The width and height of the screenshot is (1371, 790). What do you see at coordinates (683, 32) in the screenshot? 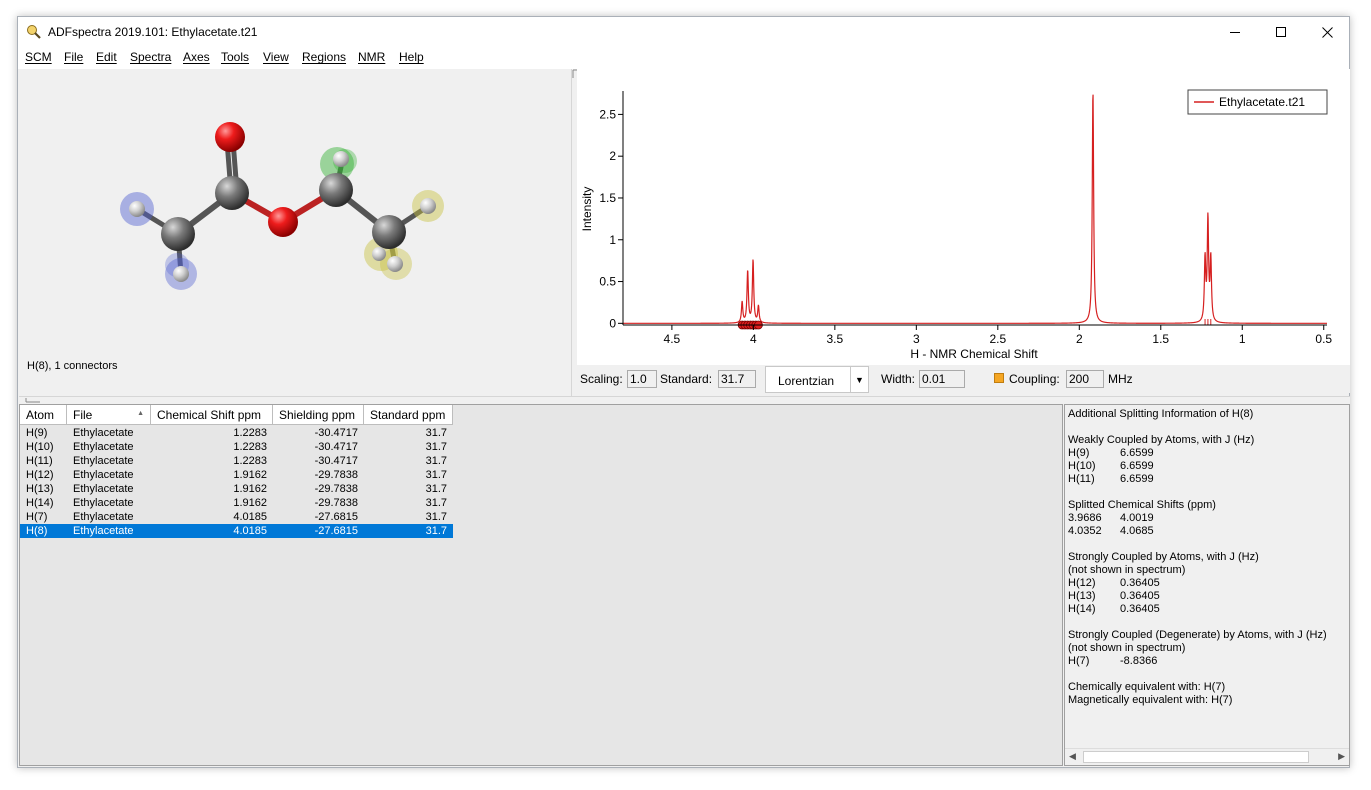
I see `title-bar: ADFspectra 2019.101: Ethylacetate.t21` at bounding box center [683, 32].